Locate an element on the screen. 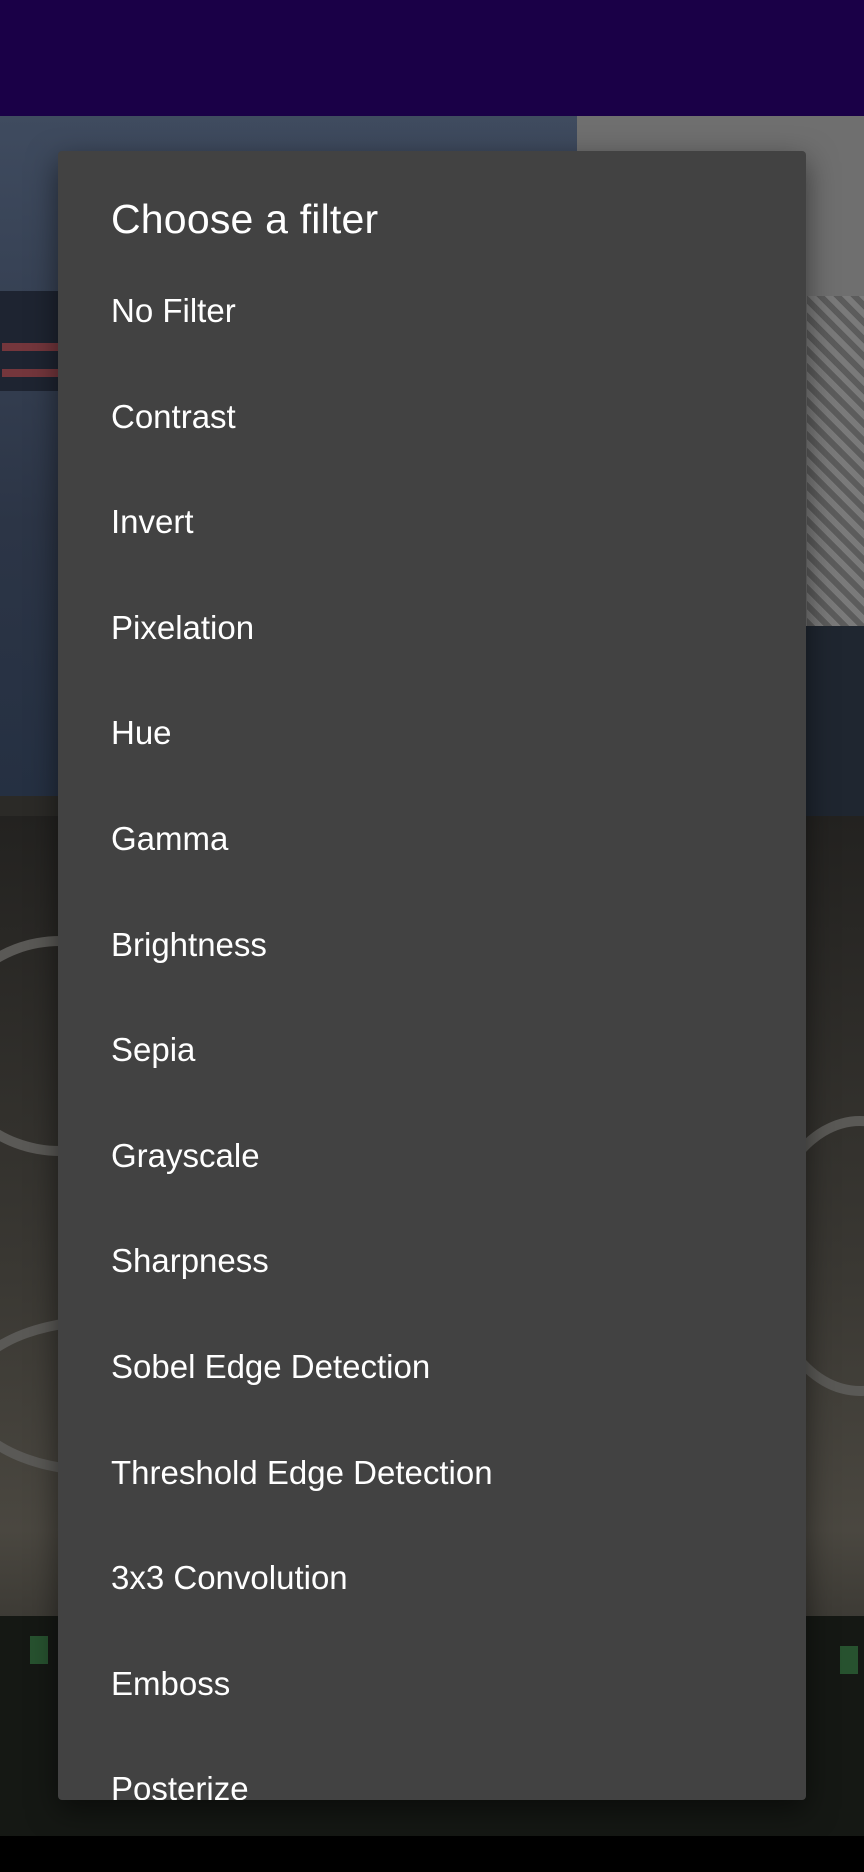 The height and width of the screenshot is (1872, 864). filter-item-brightness: Brightness is located at coordinates (432, 945).